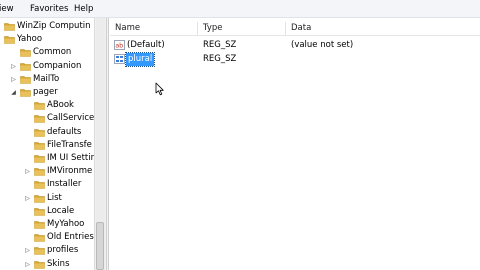 Image resolution: width=480 pixels, height=270 pixels. Describe the element at coordinates (70, 118) in the screenshot. I see `tree-item-label: CallService` at that location.